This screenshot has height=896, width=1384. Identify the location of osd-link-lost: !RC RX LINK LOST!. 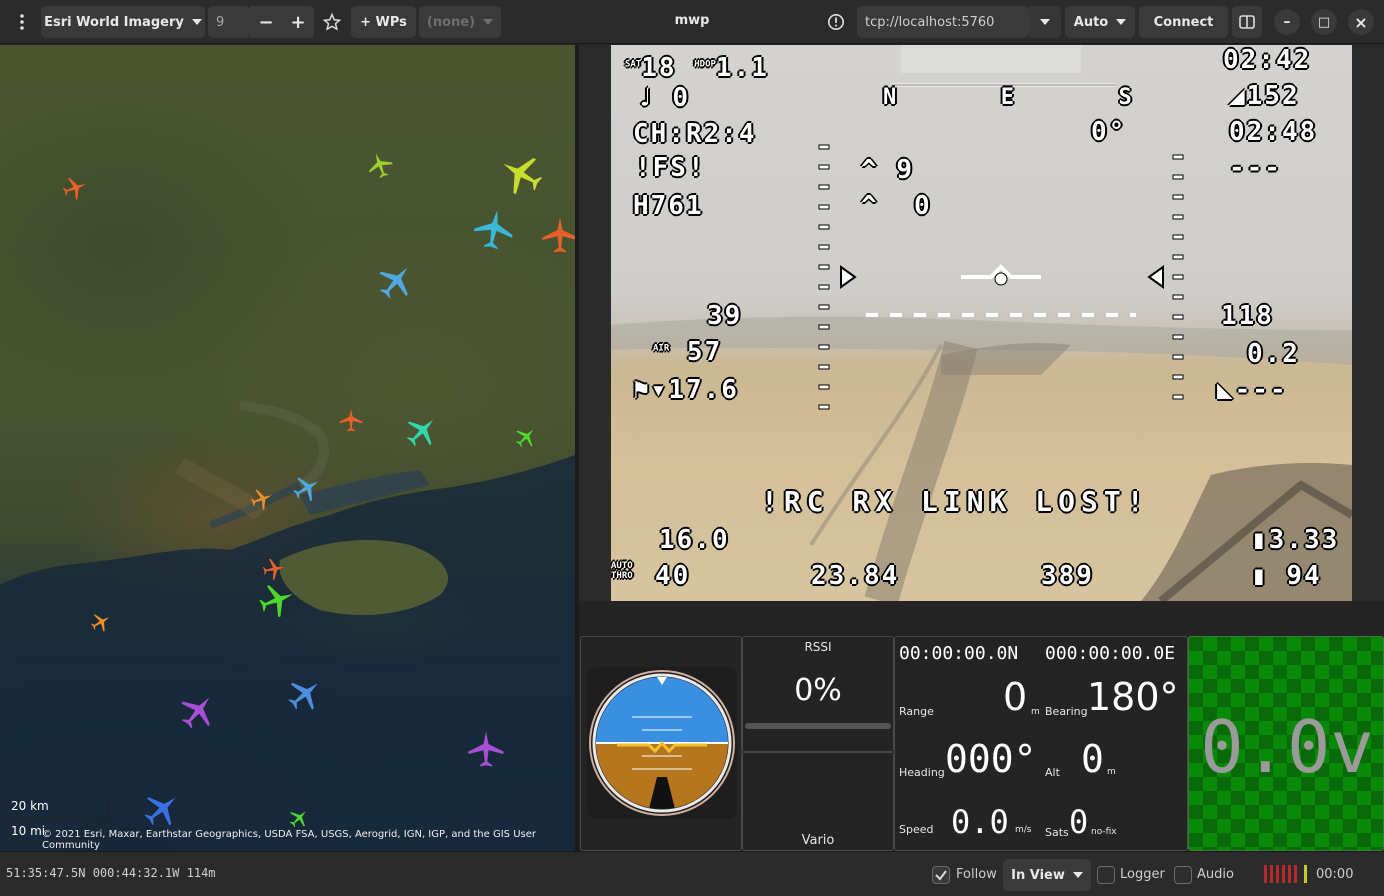
(955, 501).